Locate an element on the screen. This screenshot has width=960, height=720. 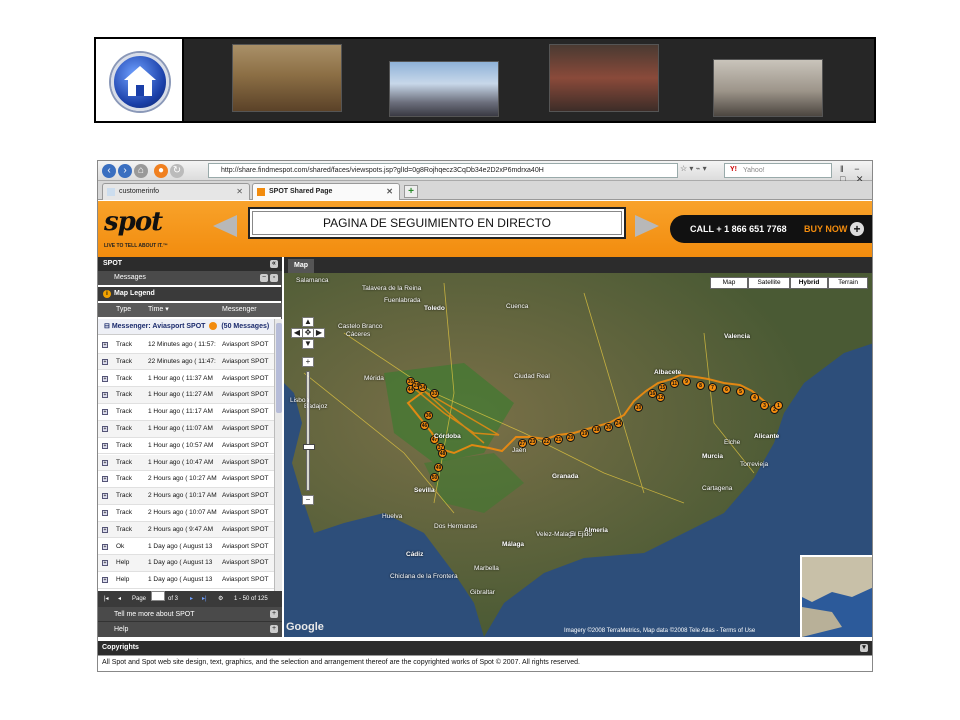
page-input is located at coordinates (158, 596).